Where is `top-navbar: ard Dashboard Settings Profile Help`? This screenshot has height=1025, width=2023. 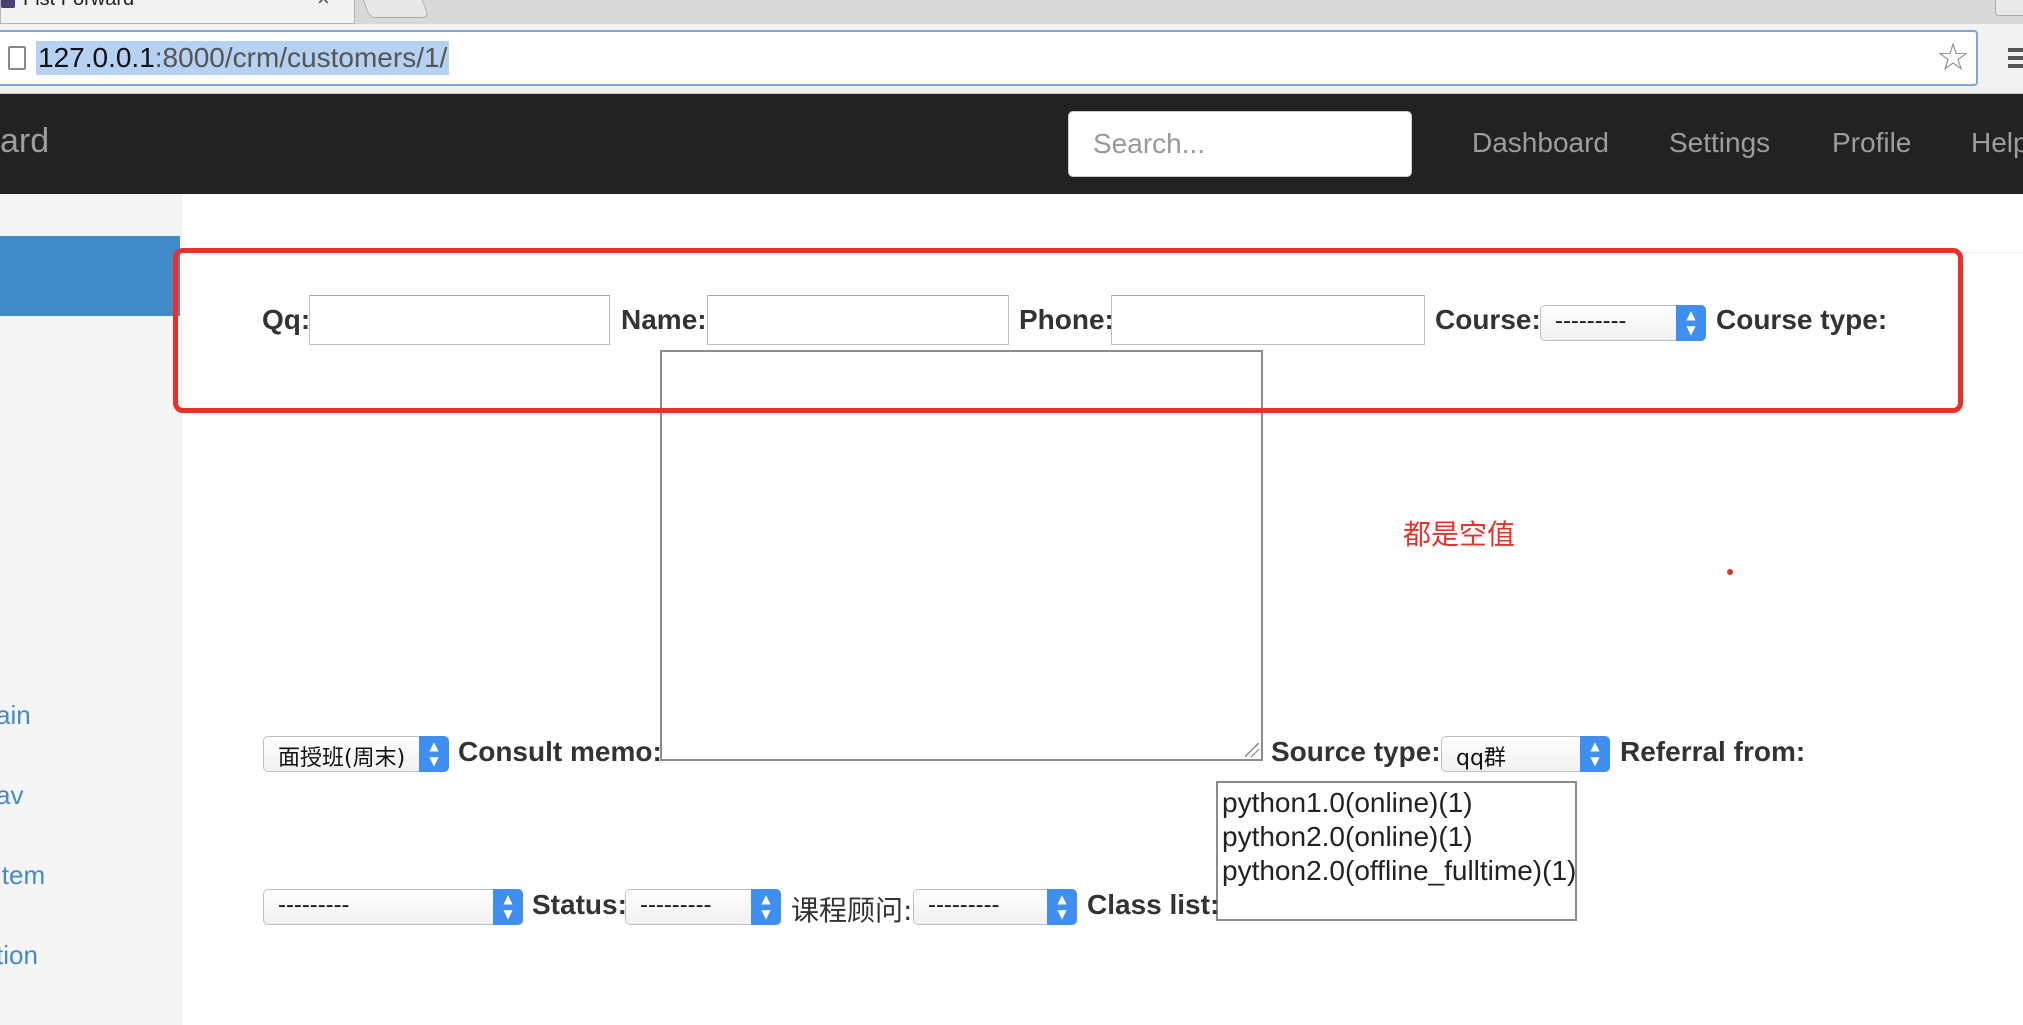
top-navbar: ard Dashboard Settings Profile Help is located at coordinates (1011, 144).